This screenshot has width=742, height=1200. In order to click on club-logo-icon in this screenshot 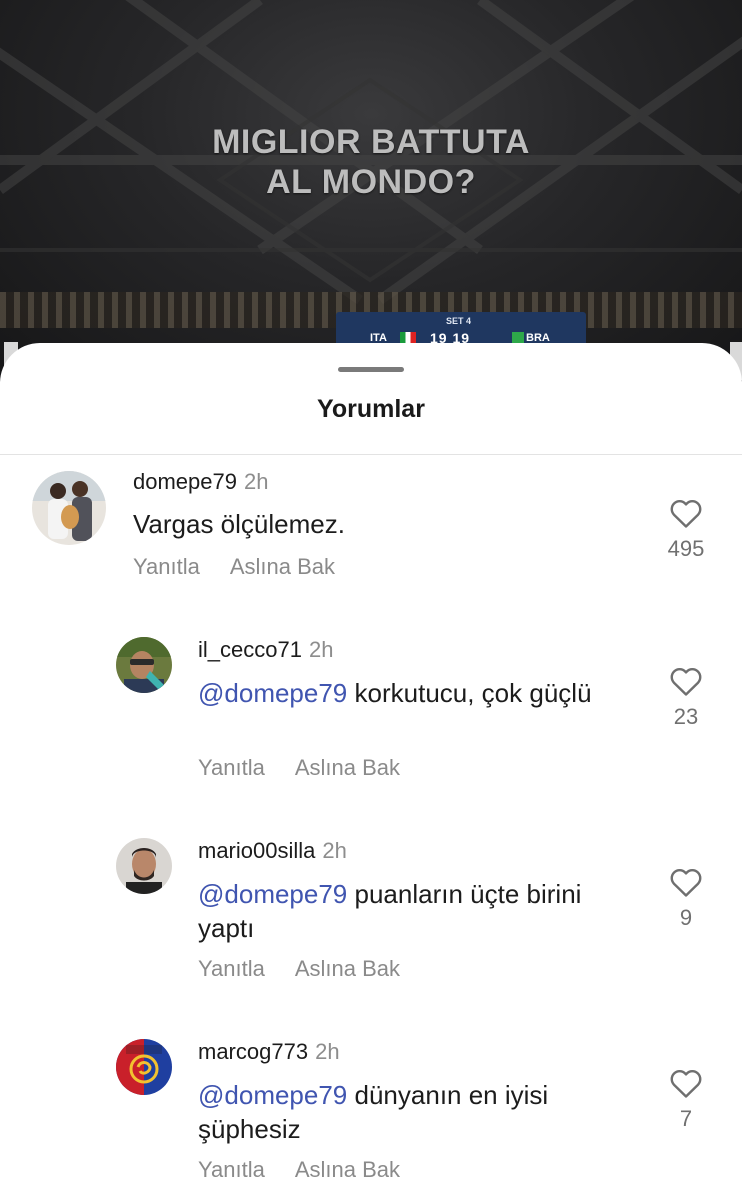, I will do `click(144, 1067)`.